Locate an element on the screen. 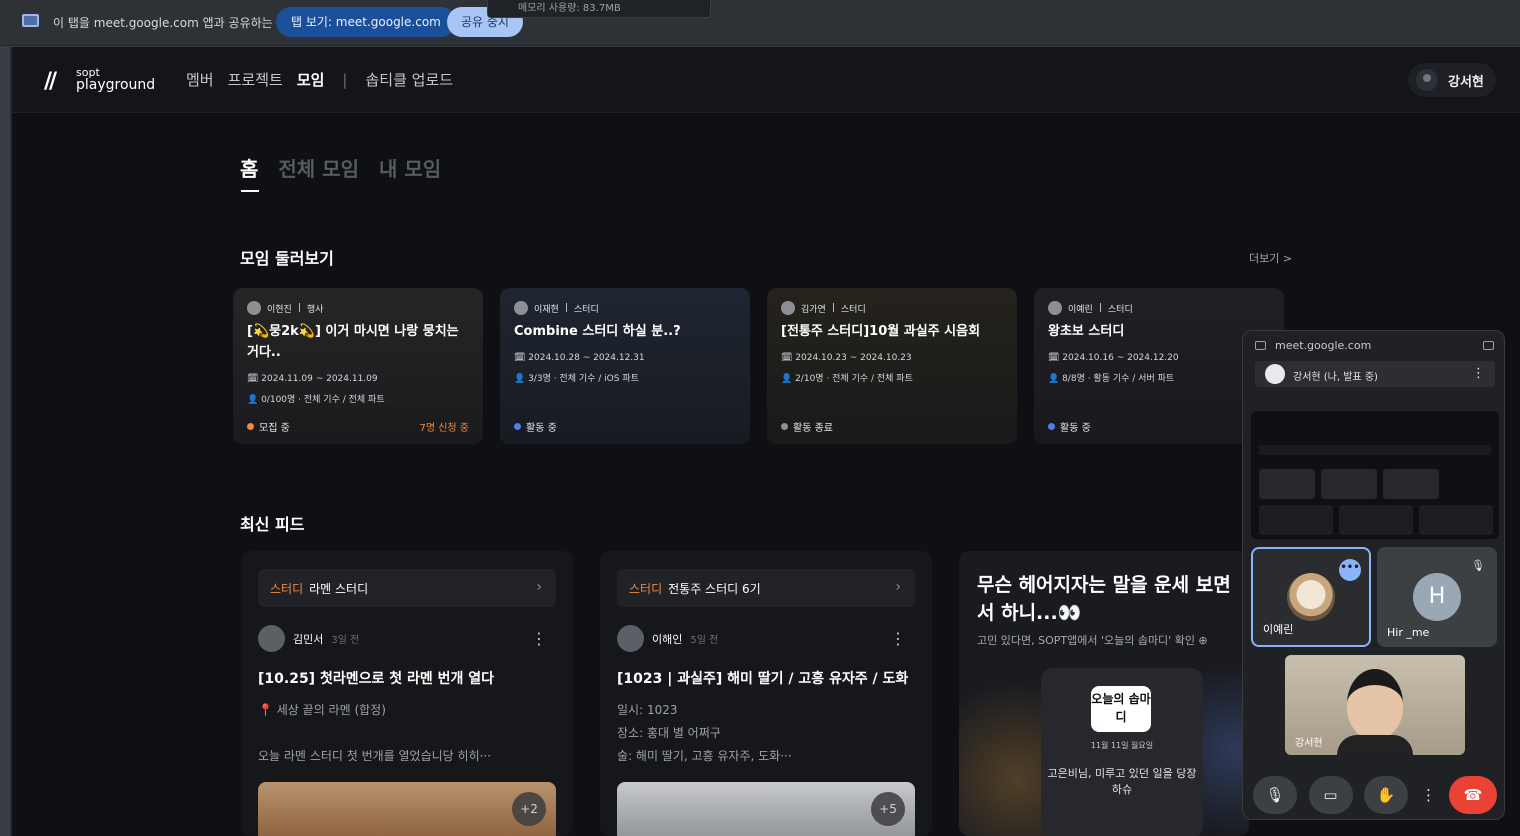 The width and height of the screenshot is (1520, 836). promo-badge: 오늘의 솝마디 is located at coordinates (1121, 709).